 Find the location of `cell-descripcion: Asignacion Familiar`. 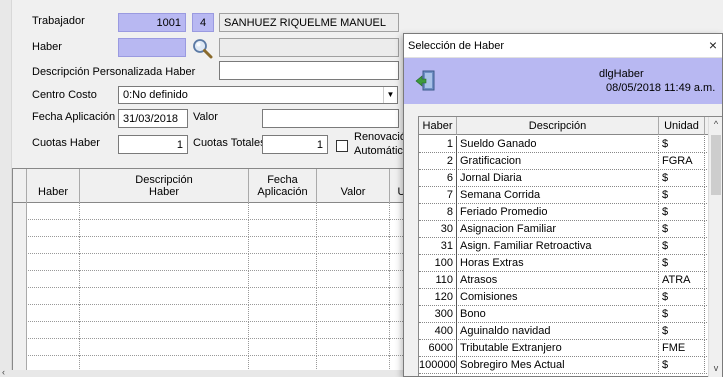

cell-descripcion: Asignacion Familiar is located at coordinates (558, 229).